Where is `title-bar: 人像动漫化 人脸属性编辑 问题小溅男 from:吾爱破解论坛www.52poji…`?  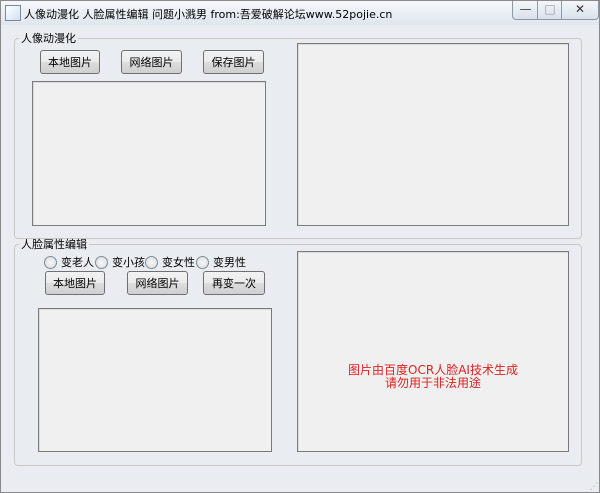
title-bar: 人像动漫化 人脸属性编辑 问题小溅男 from:吾爱破解论坛www.52poji… is located at coordinates (300, 13).